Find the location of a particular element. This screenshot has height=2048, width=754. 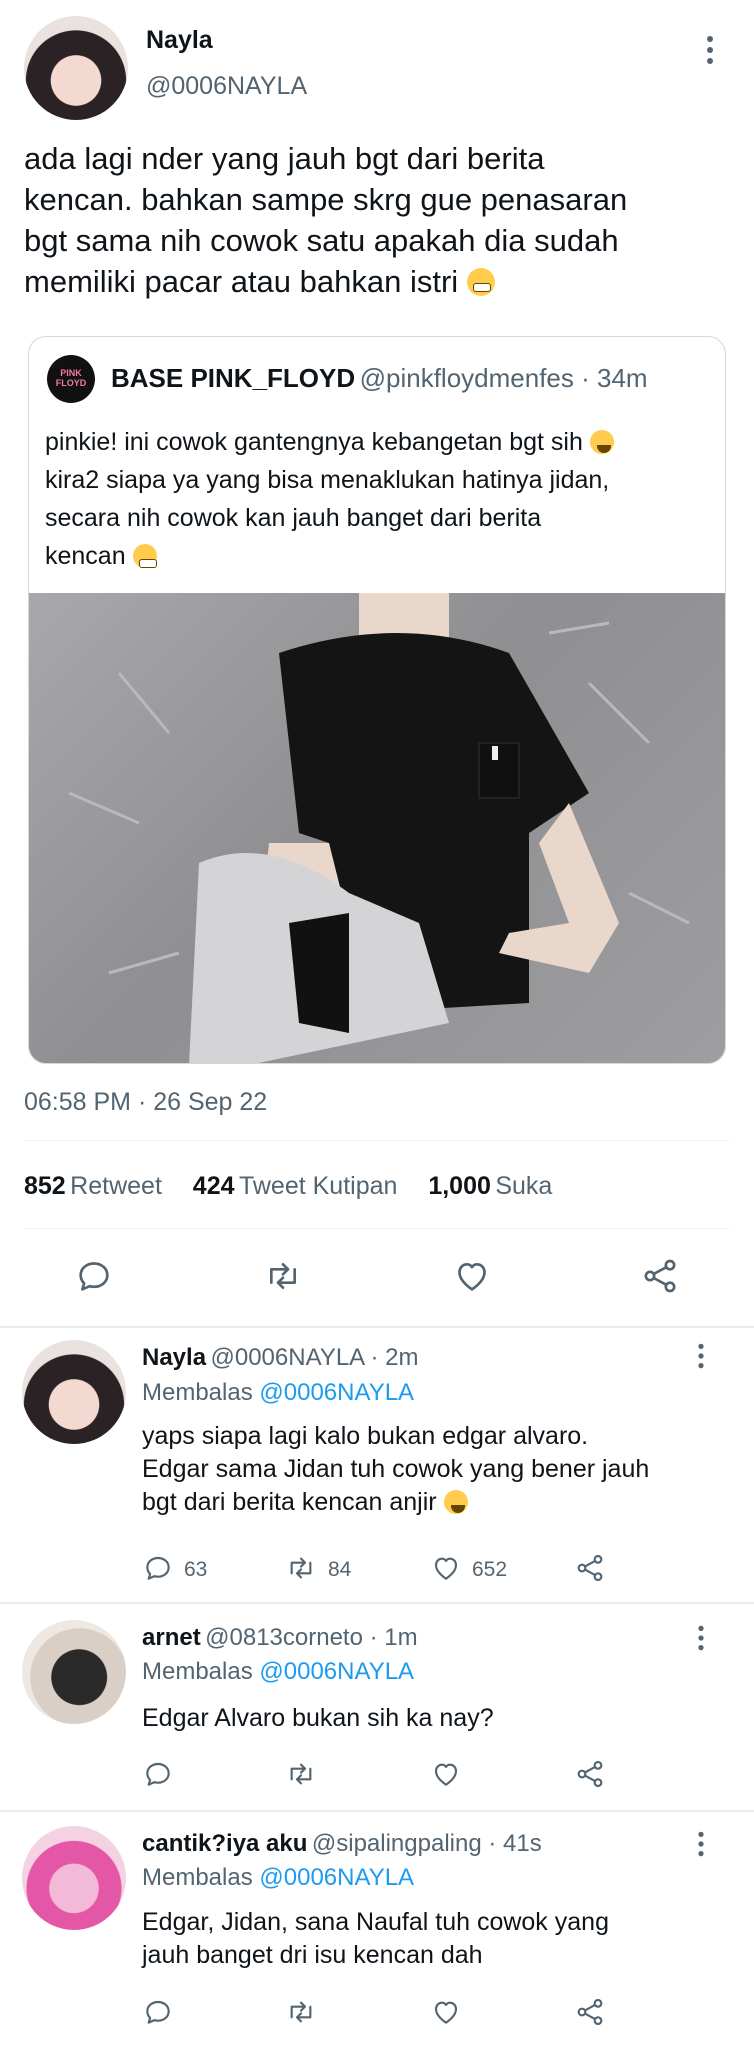

author-name: Nayla is located at coordinates (179, 40).